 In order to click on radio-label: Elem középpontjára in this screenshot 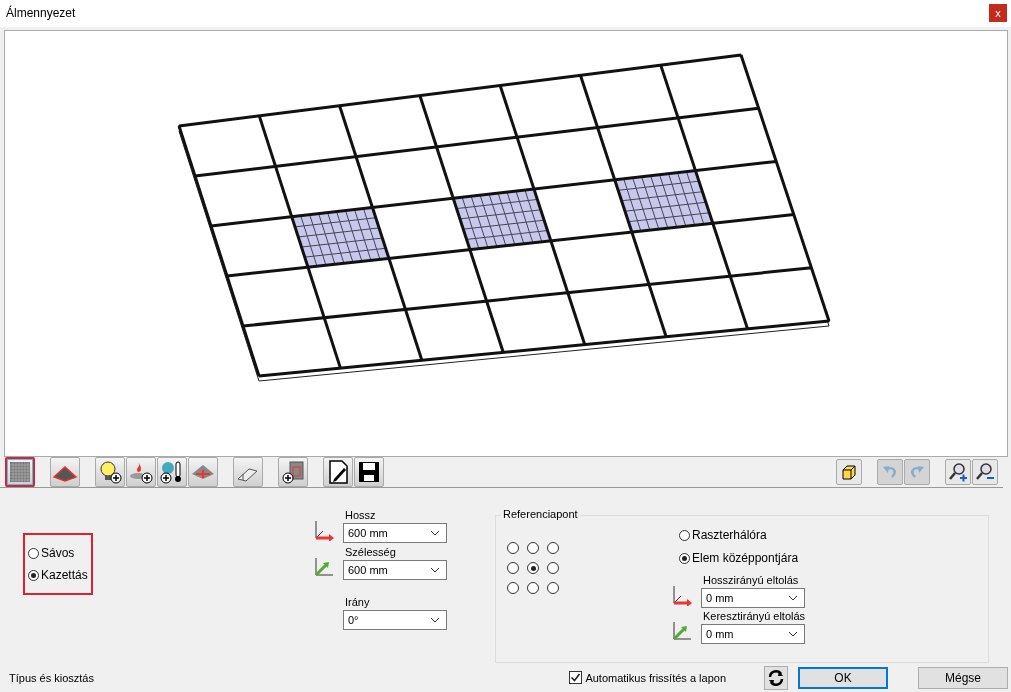, I will do `click(745, 558)`.